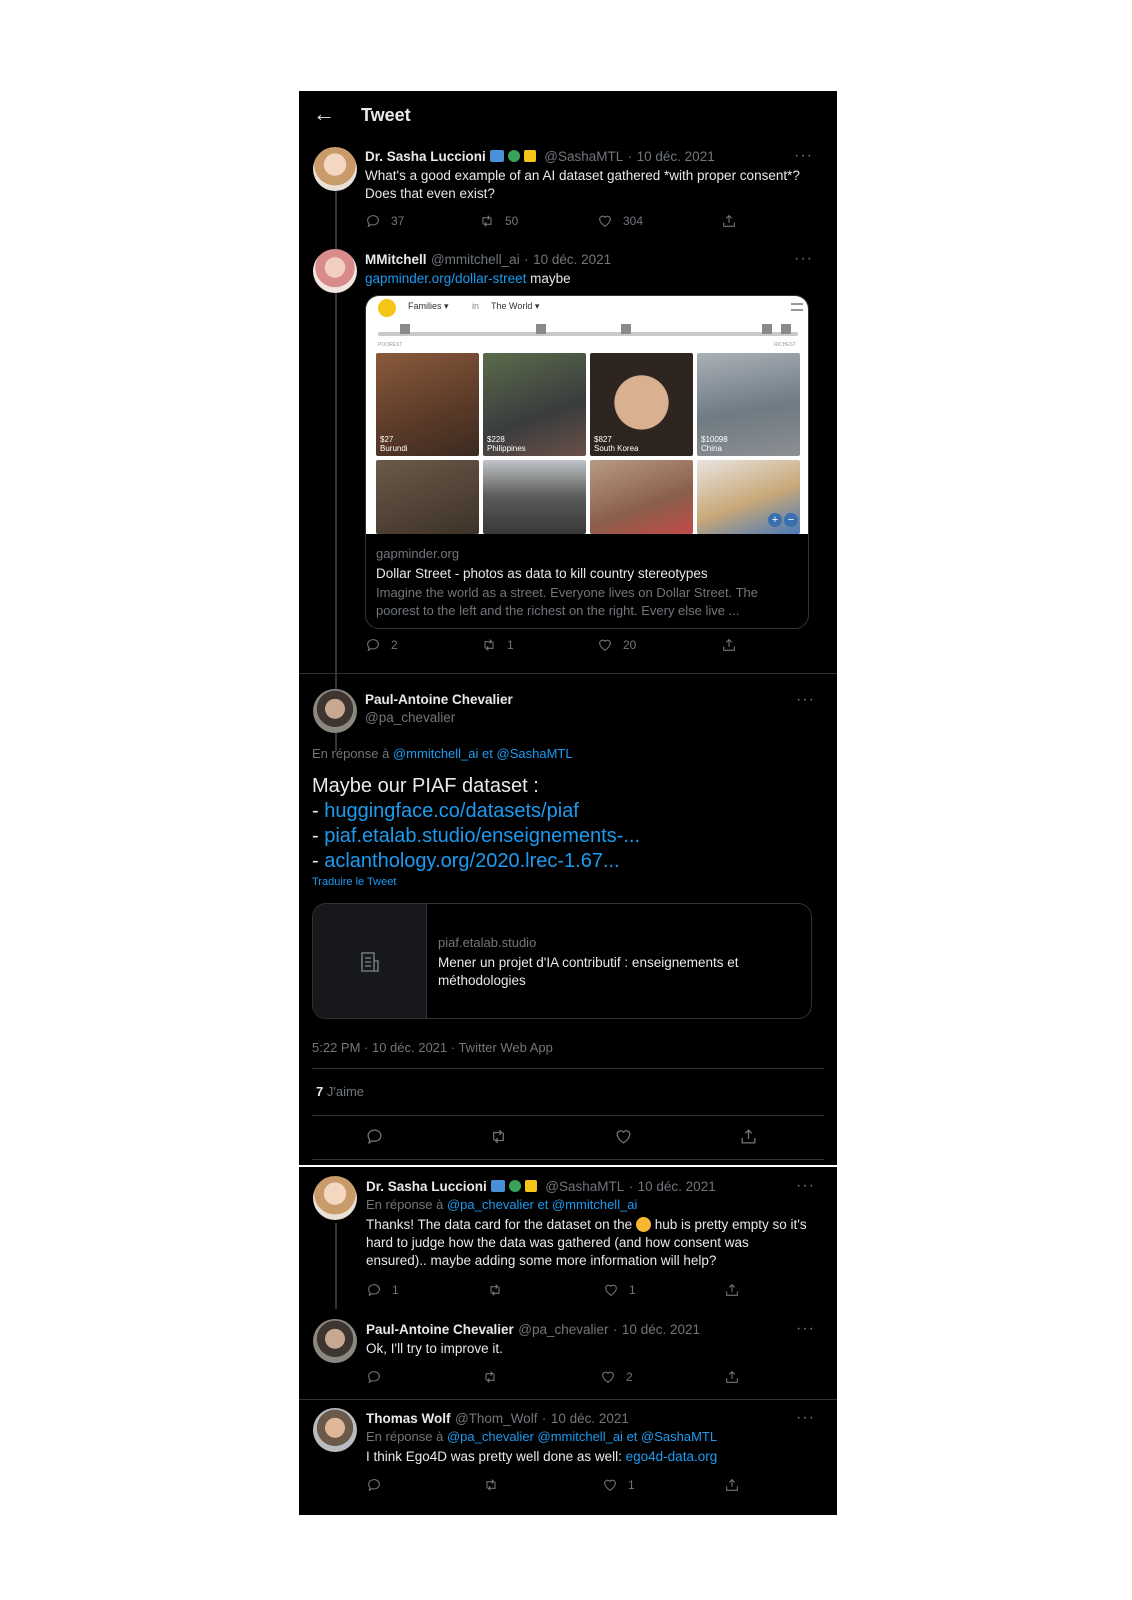 This screenshot has height=1600, width=1132. What do you see at coordinates (672, 1456) in the screenshot?
I see `tweet-link: ego4d-data.org` at bounding box center [672, 1456].